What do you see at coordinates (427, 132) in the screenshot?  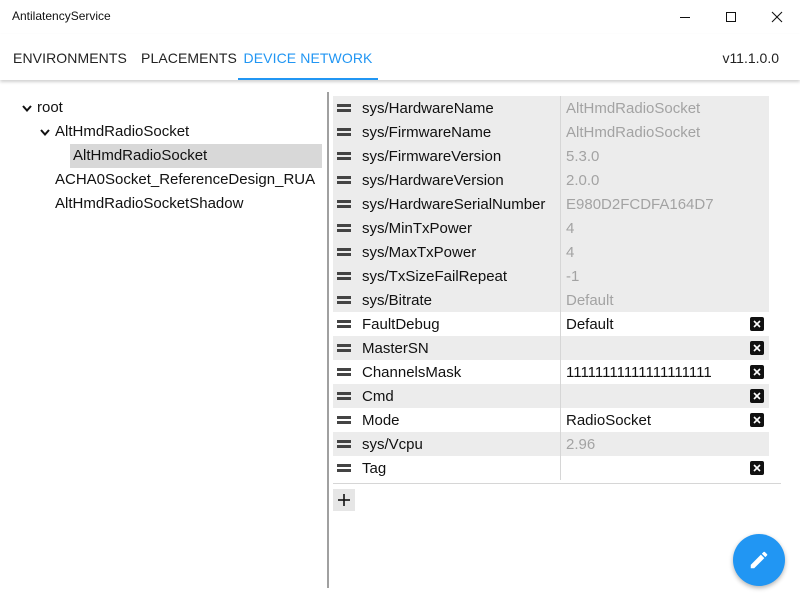 I see `property-key: sys/FirmwareName` at bounding box center [427, 132].